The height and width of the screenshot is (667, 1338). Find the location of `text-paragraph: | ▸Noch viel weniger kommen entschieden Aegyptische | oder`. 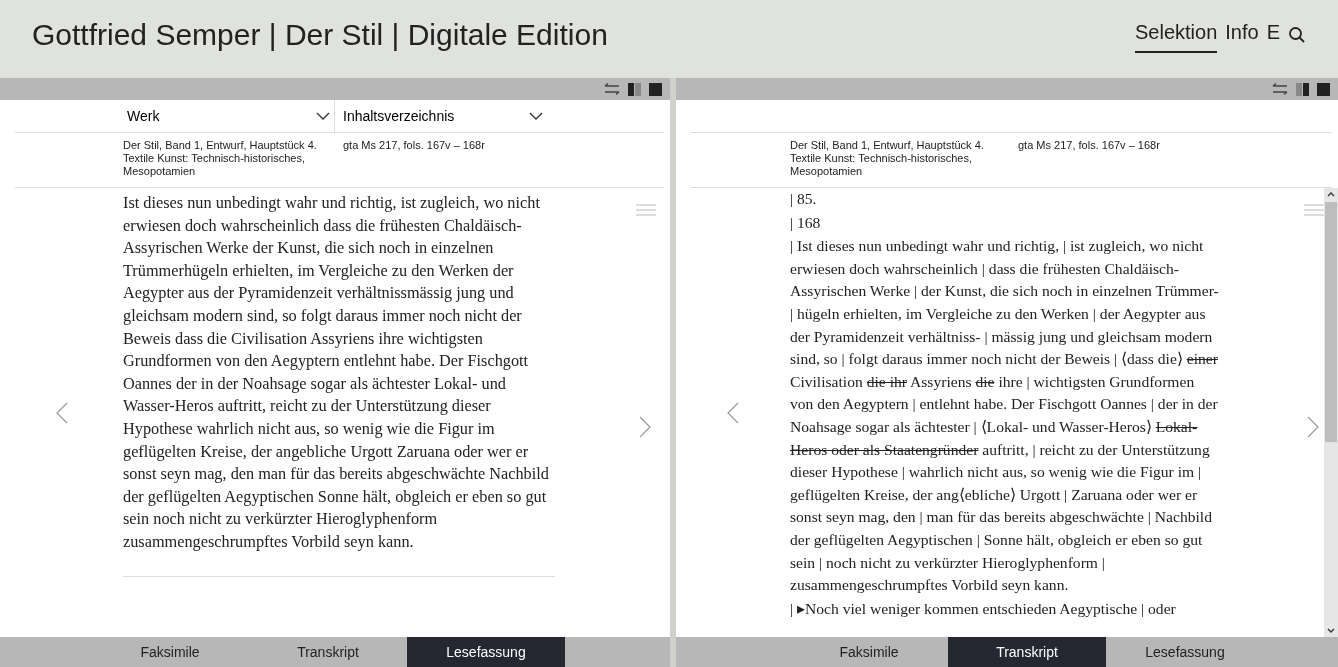

text-paragraph: | ▸Noch viel weniger kommen entschieden Aegyptische | oder is located at coordinates (983, 608).